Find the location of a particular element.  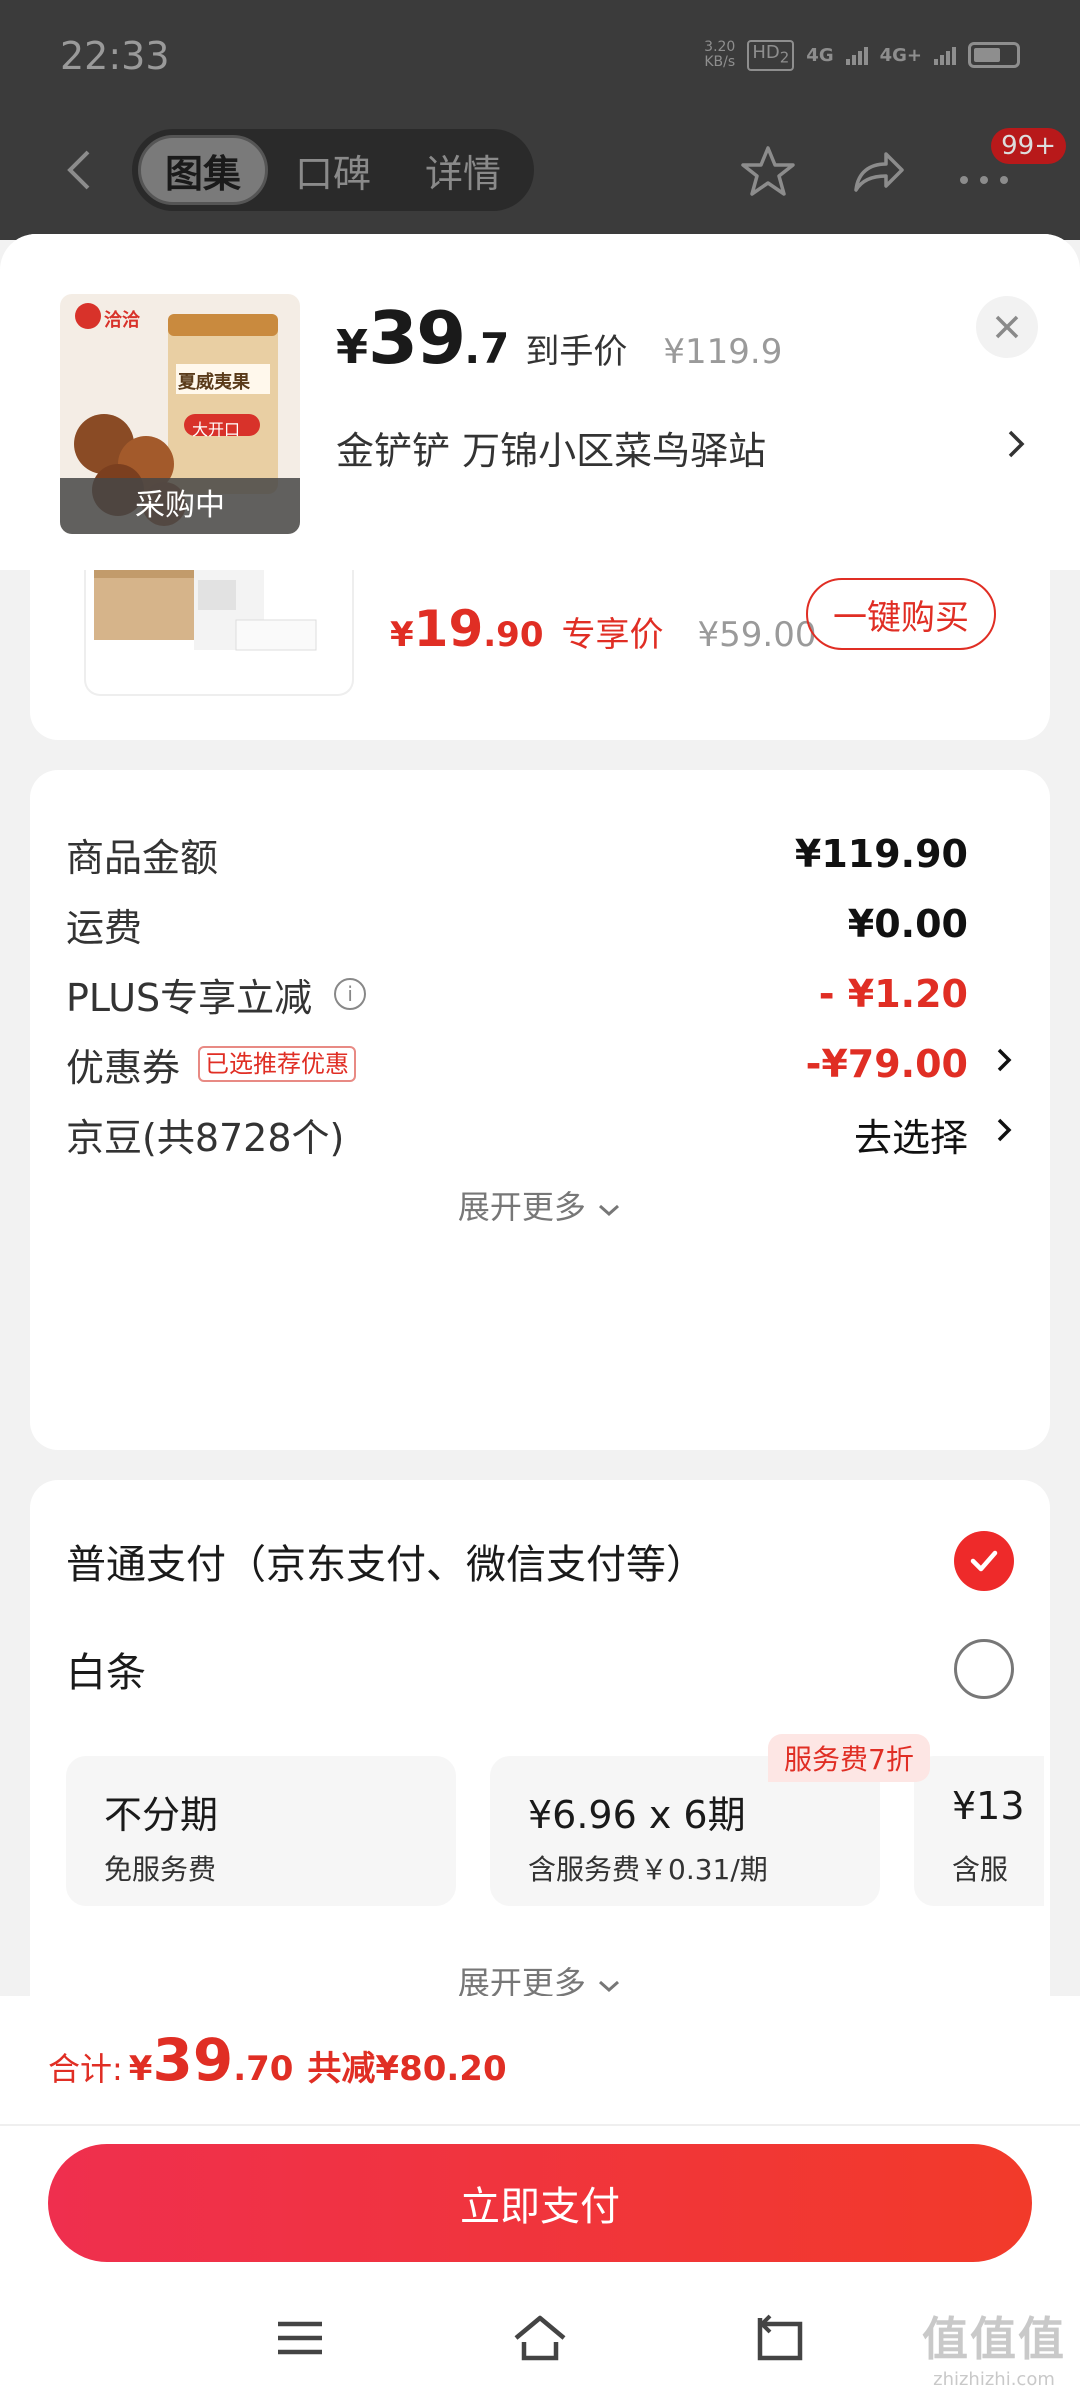

star-icon is located at coordinates (768, 172).